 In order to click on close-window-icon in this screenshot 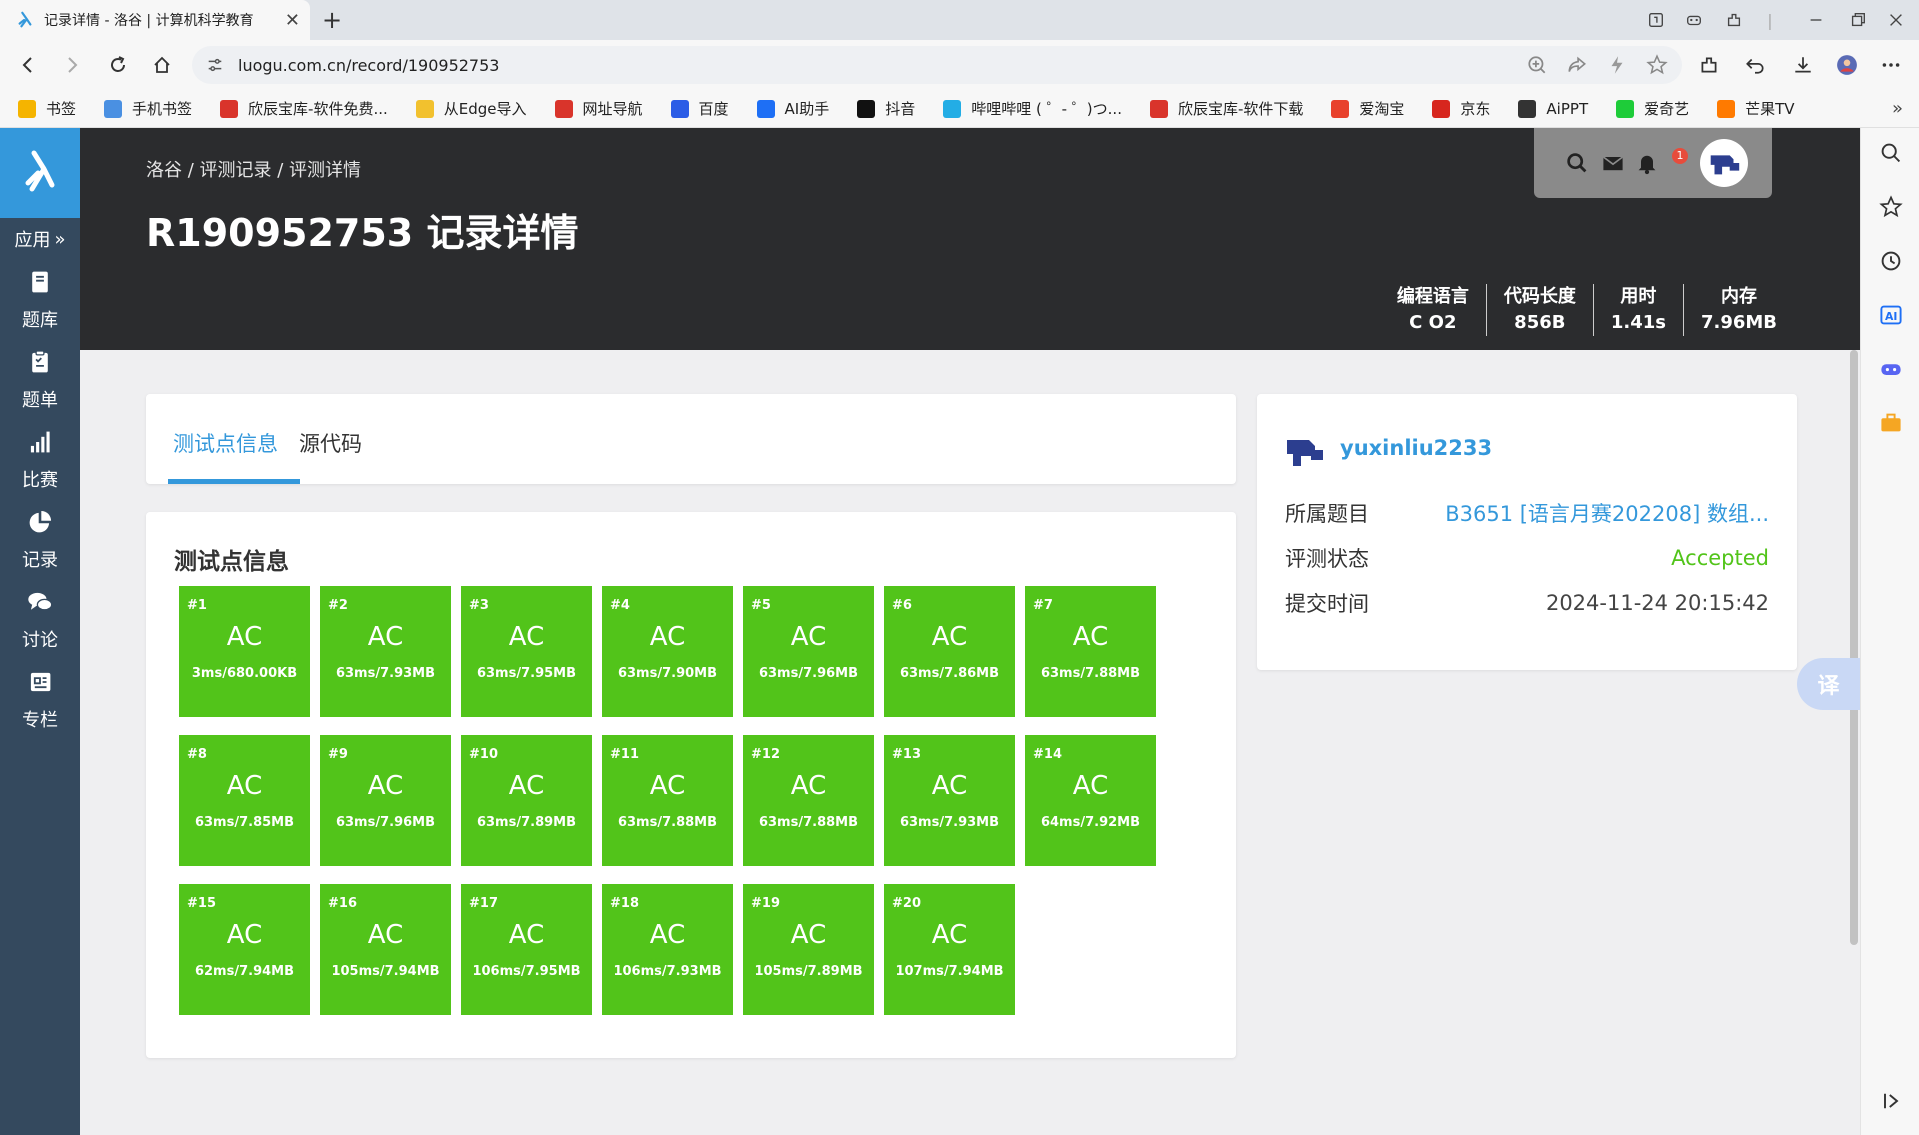, I will do `click(1896, 20)`.